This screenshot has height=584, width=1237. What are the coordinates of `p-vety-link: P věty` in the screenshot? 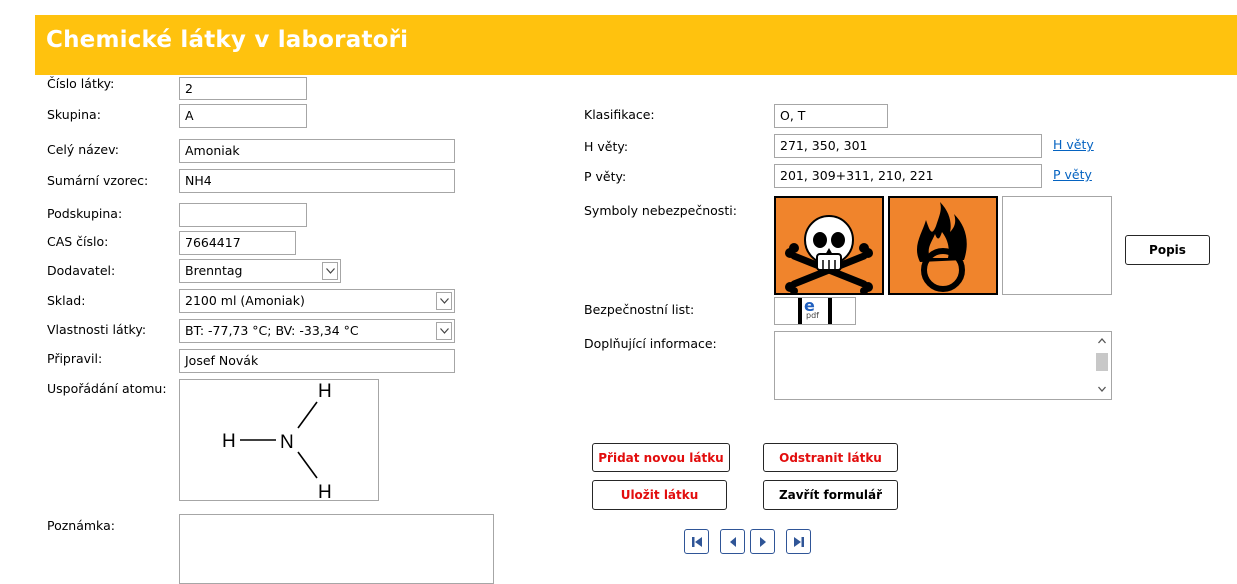 It's located at (1072, 174).